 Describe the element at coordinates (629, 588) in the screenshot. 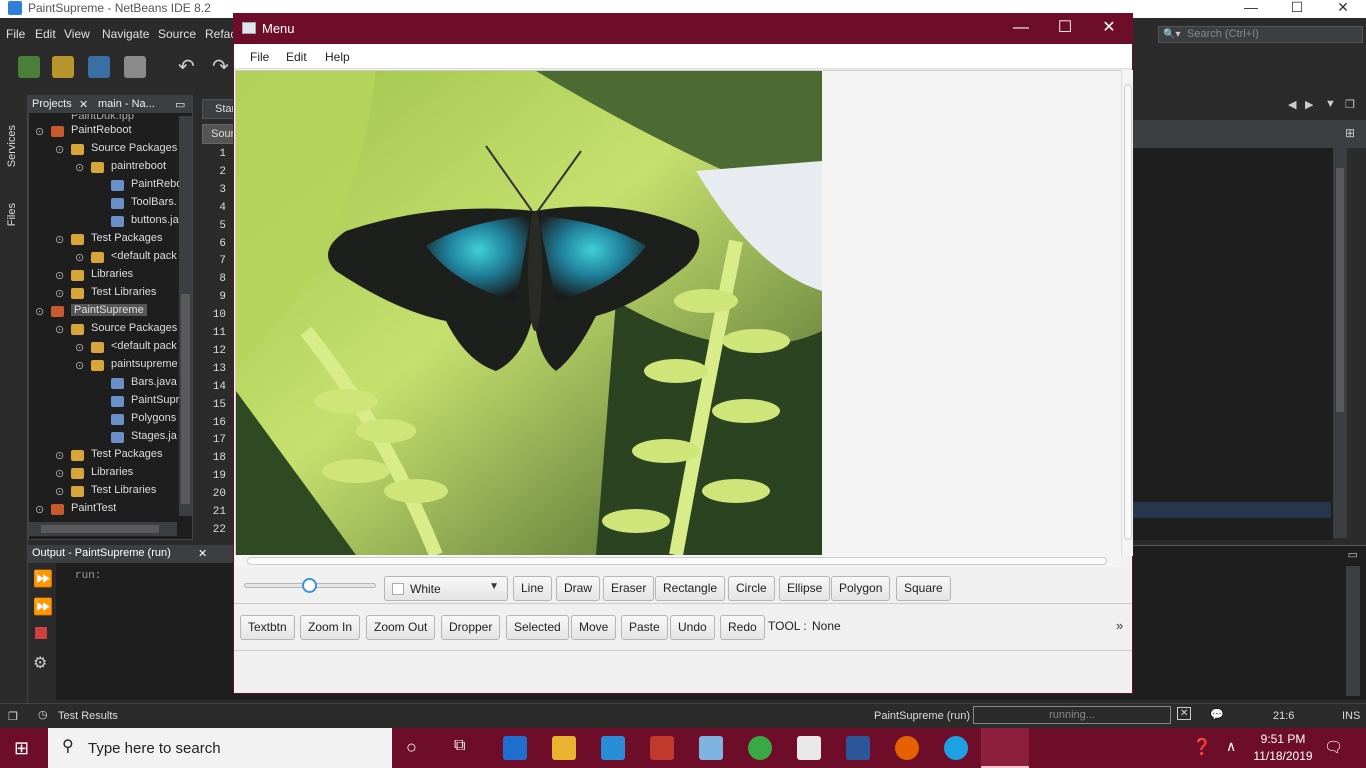

I see `eraser-button: Eraser` at that location.